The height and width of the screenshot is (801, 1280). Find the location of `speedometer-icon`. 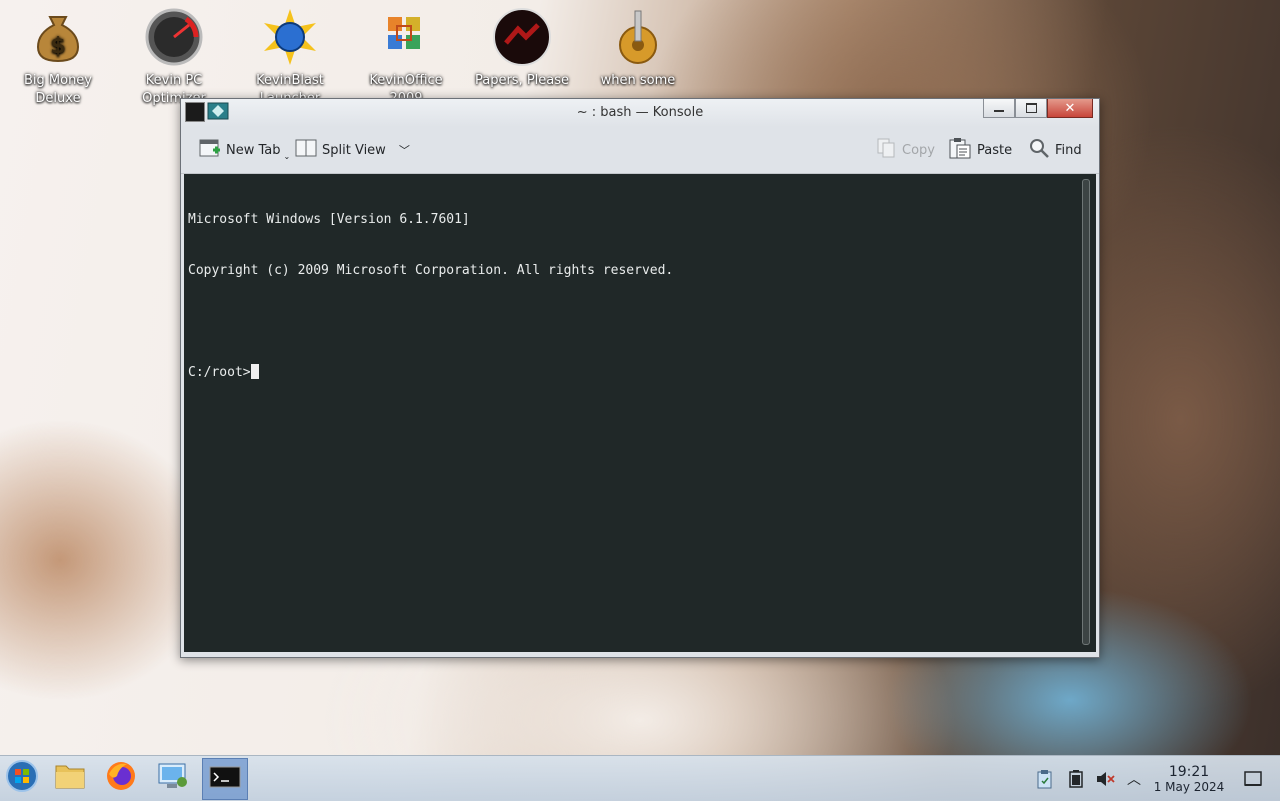

speedometer-icon is located at coordinates (174, 37).